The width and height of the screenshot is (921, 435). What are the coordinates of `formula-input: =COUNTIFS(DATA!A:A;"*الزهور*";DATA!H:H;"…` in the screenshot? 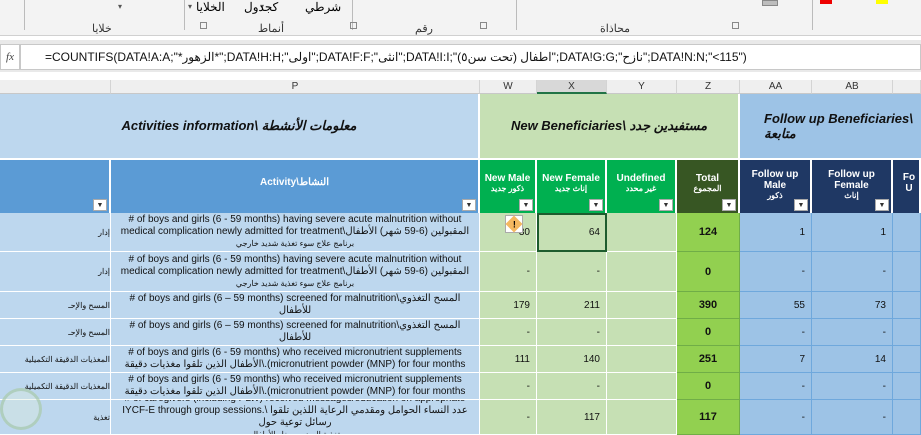 It's located at (470, 57).